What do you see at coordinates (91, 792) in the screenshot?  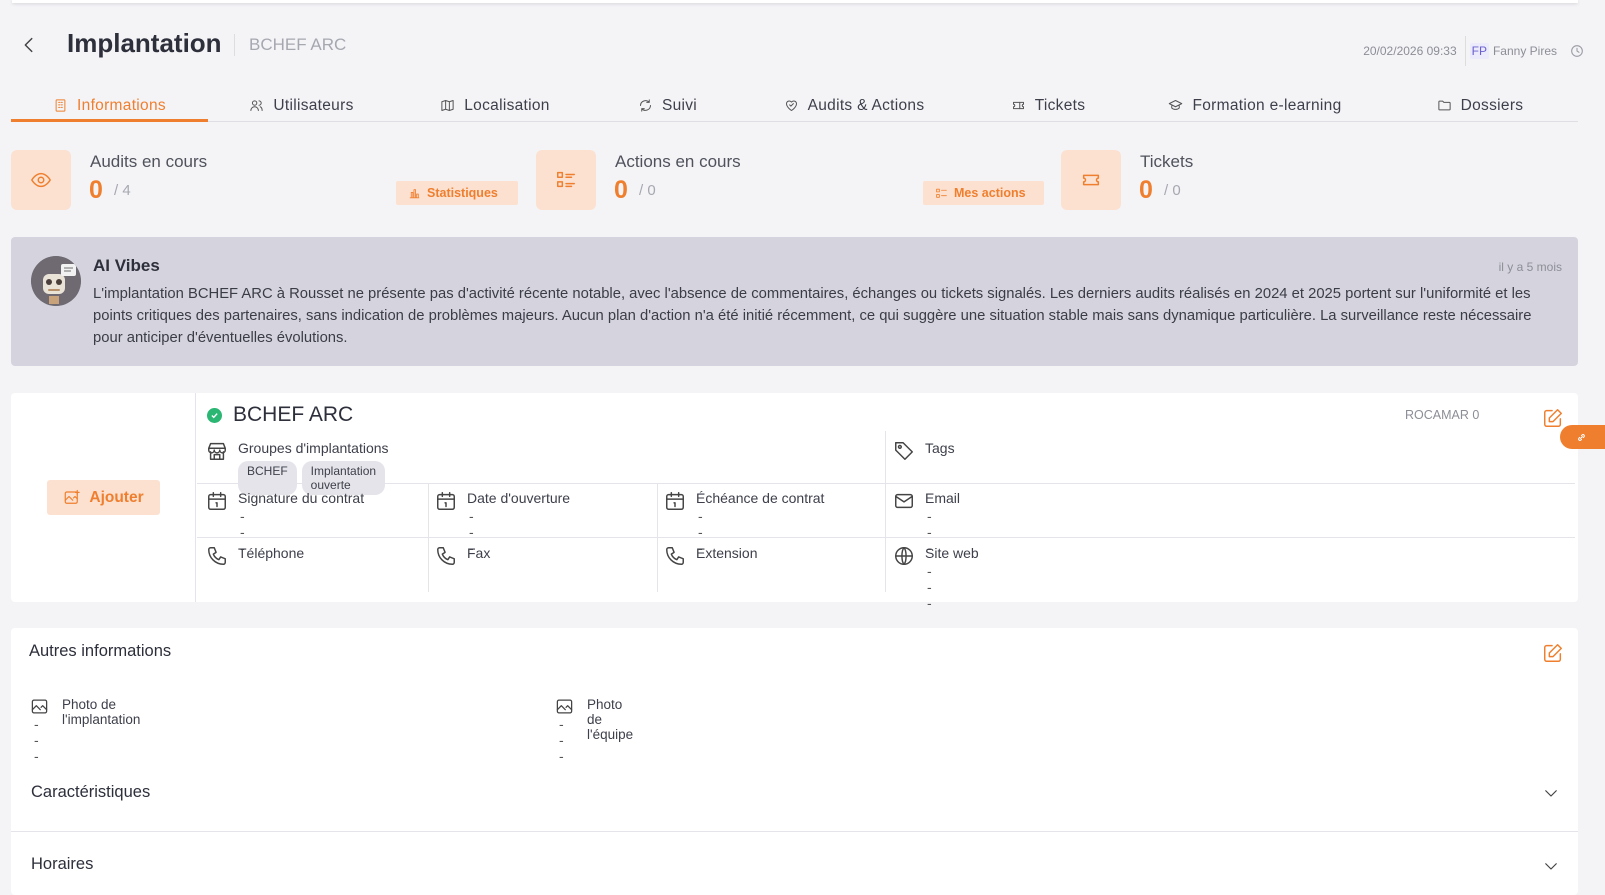 I see `characteristics-title: Caractéristiques` at bounding box center [91, 792].